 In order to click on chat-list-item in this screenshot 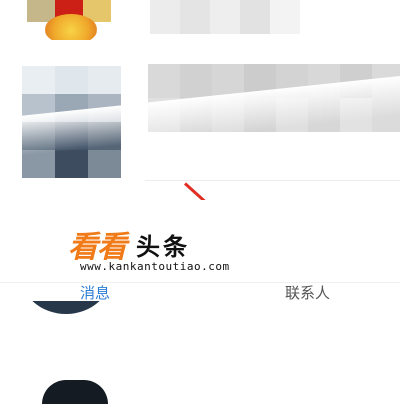, I will do `click(200, 22)`.